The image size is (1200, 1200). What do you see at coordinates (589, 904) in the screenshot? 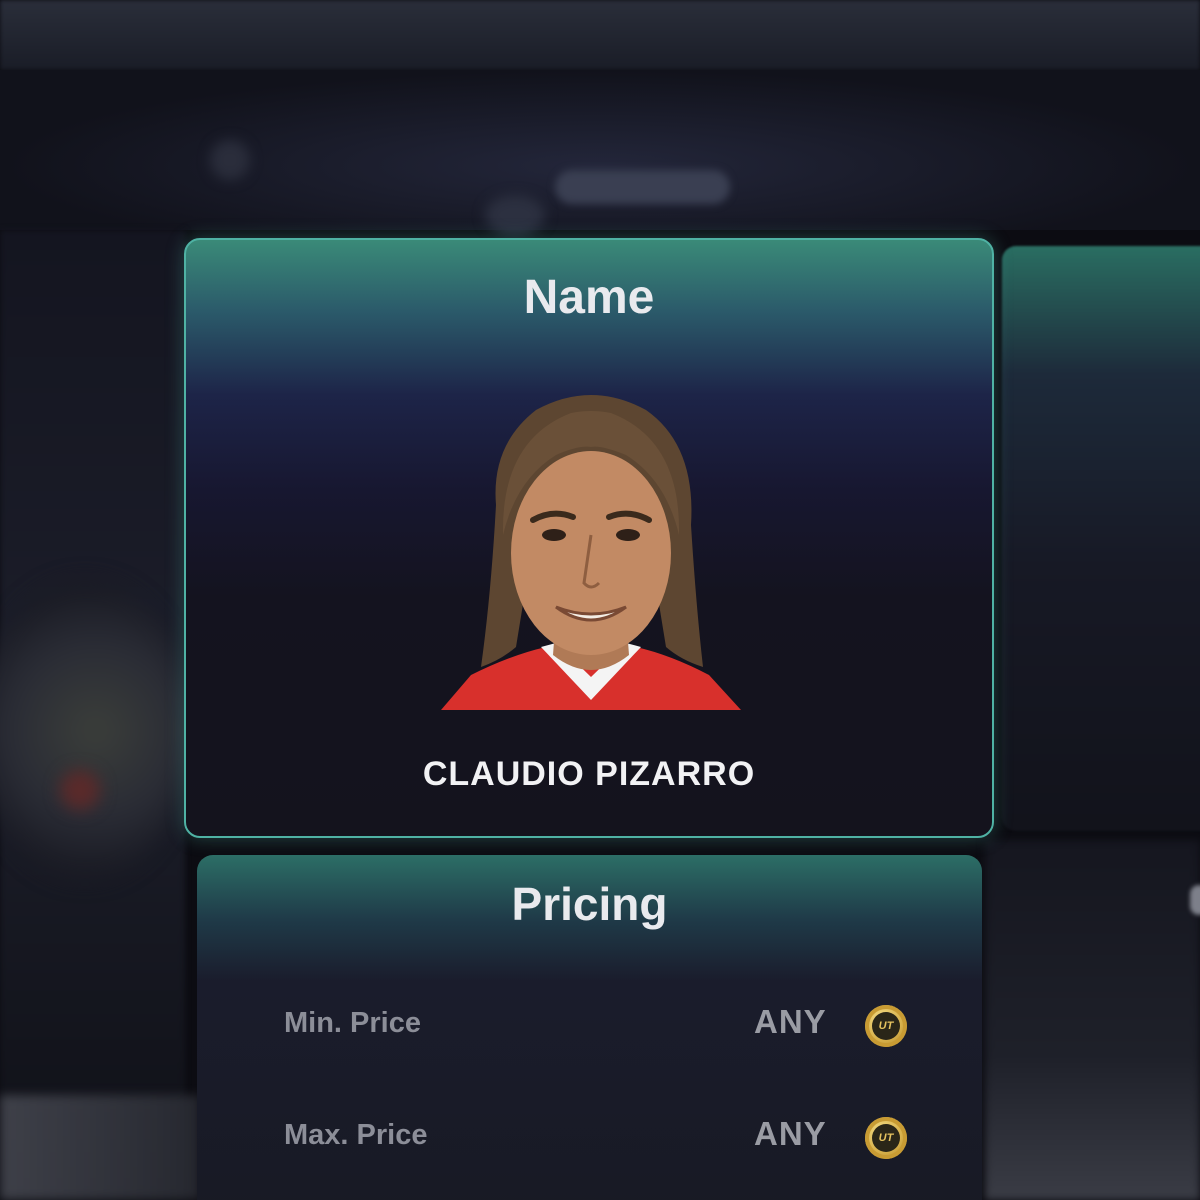
I see `pricing-card-title: Pricing` at bounding box center [589, 904].